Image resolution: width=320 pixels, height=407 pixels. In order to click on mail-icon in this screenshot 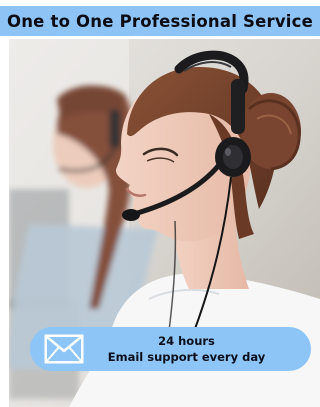, I will do `click(64, 349)`.